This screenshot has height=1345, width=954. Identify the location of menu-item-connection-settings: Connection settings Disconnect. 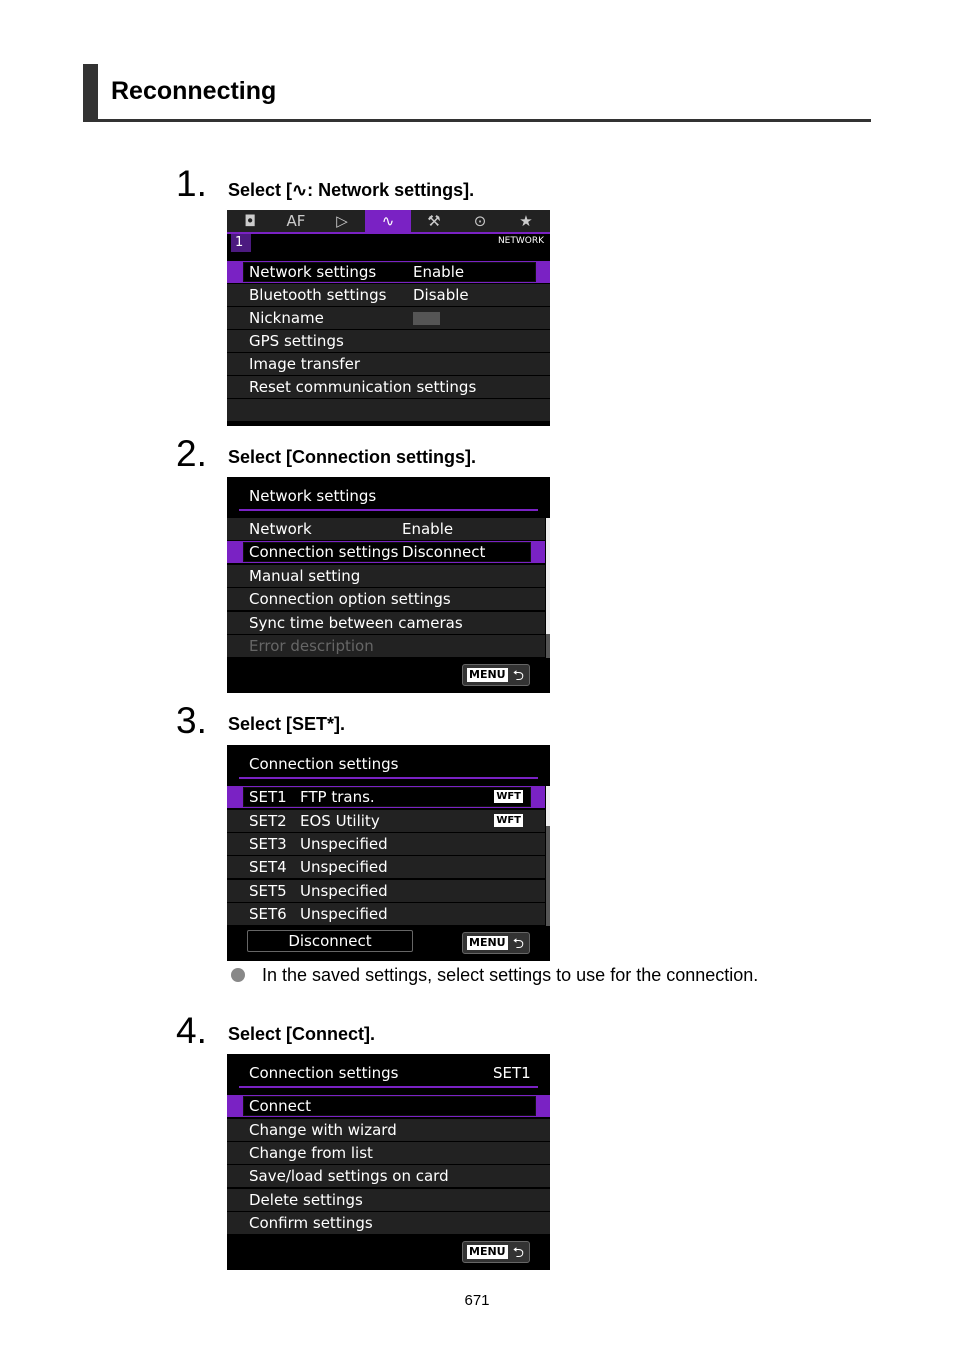
(386, 552).